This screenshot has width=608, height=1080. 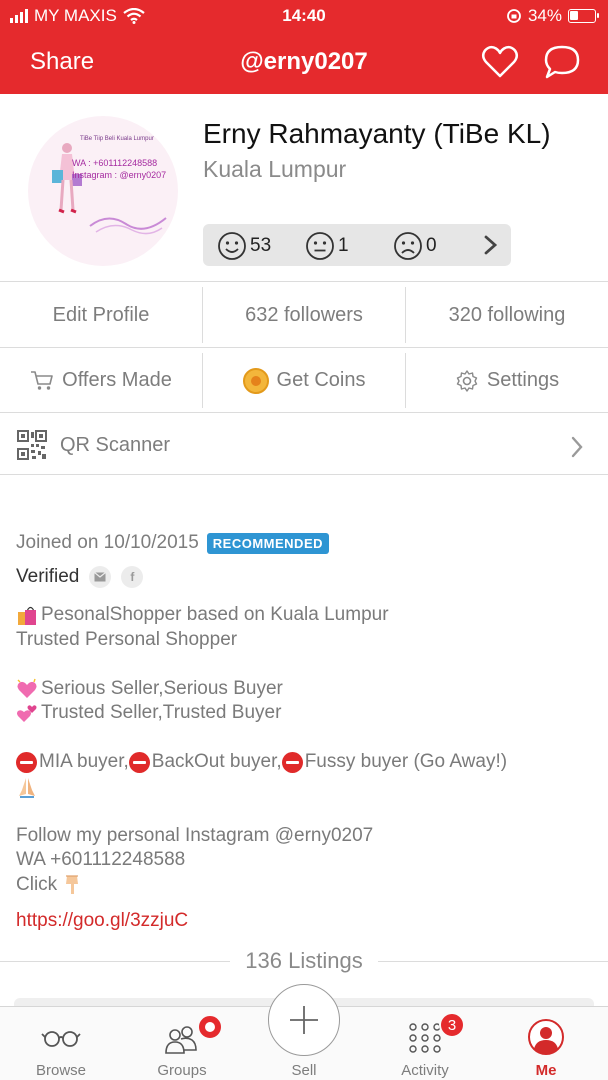 What do you see at coordinates (162, 688) in the screenshot?
I see `bio-line-3: Serious Seller,Serious Buyer` at bounding box center [162, 688].